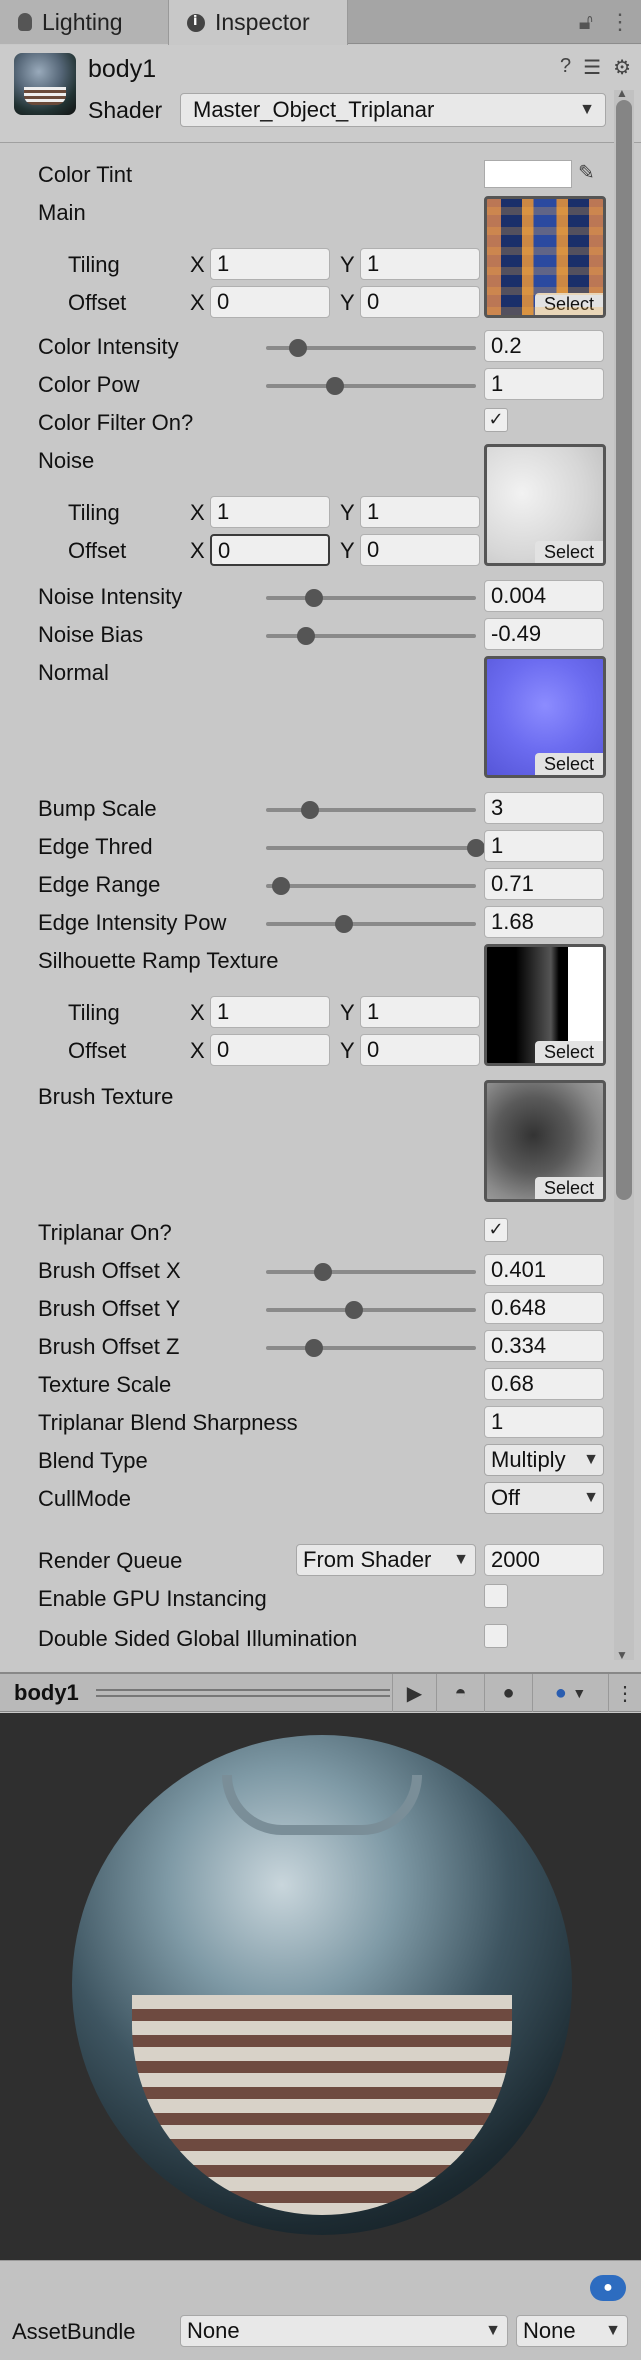 The height and width of the screenshot is (2360, 641). What do you see at coordinates (344, 2331) in the screenshot?
I see `assetbundle-name-dropdown: None ▼` at bounding box center [344, 2331].